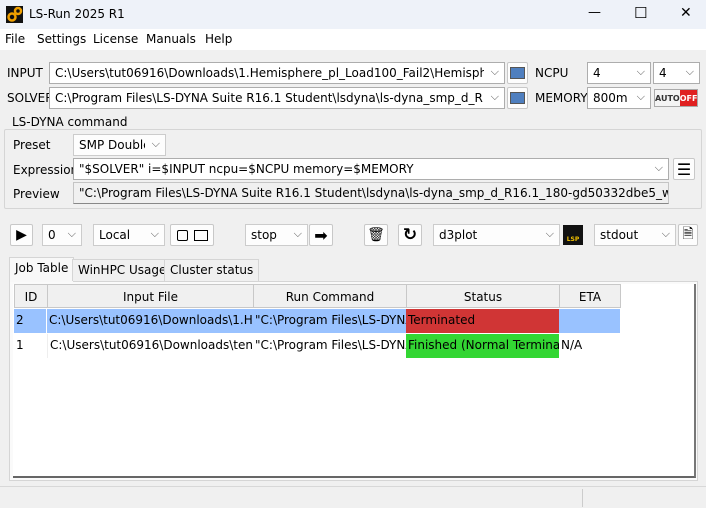 Image resolution: width=706 pixels, height=508 pixels. What do you see at coordinates (115, 39) in the screenshot?
I see `menu-license: License` at bounding box center [115, 39].